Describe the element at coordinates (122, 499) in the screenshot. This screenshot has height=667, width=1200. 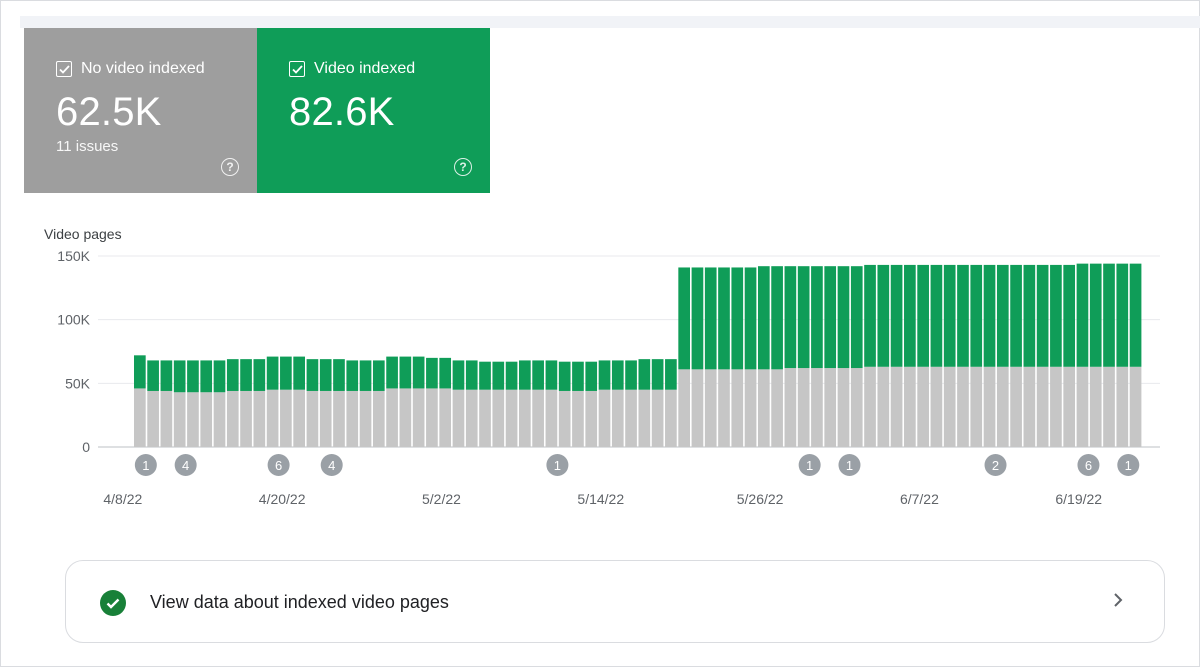
I see `x-tick-label: 4/8/22` at that location.